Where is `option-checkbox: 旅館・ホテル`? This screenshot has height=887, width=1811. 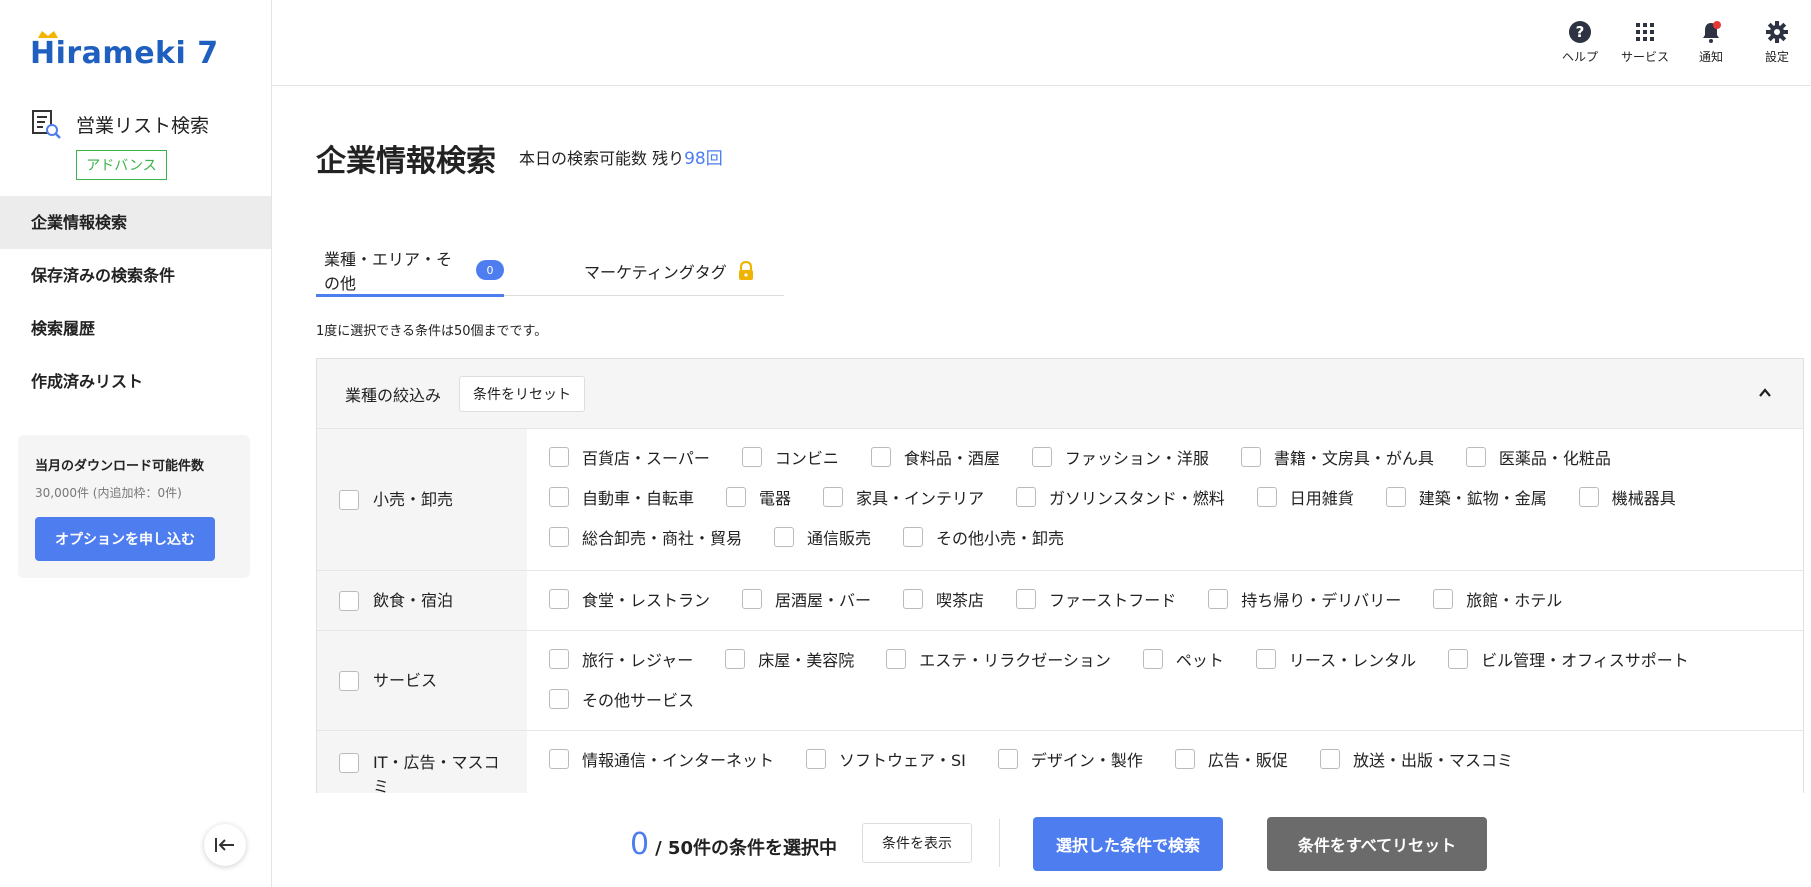 option-checkbox: 旅館・ホテル is located at coordinates (1497, 599).